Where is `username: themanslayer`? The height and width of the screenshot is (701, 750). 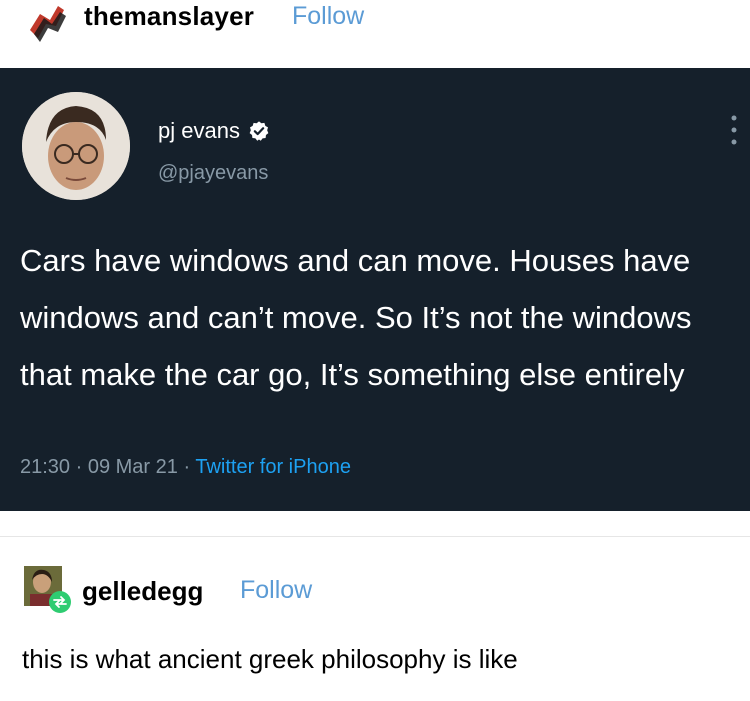
username: themanslayer is located at coordinates (169, 16).